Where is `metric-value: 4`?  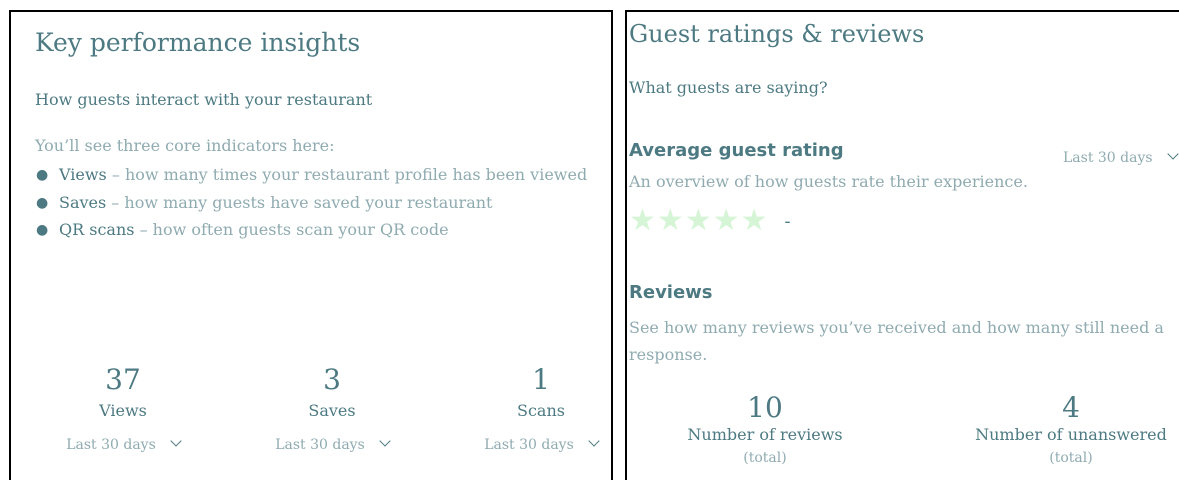
metric-value: 4 is located at coordinates (1071, 407).